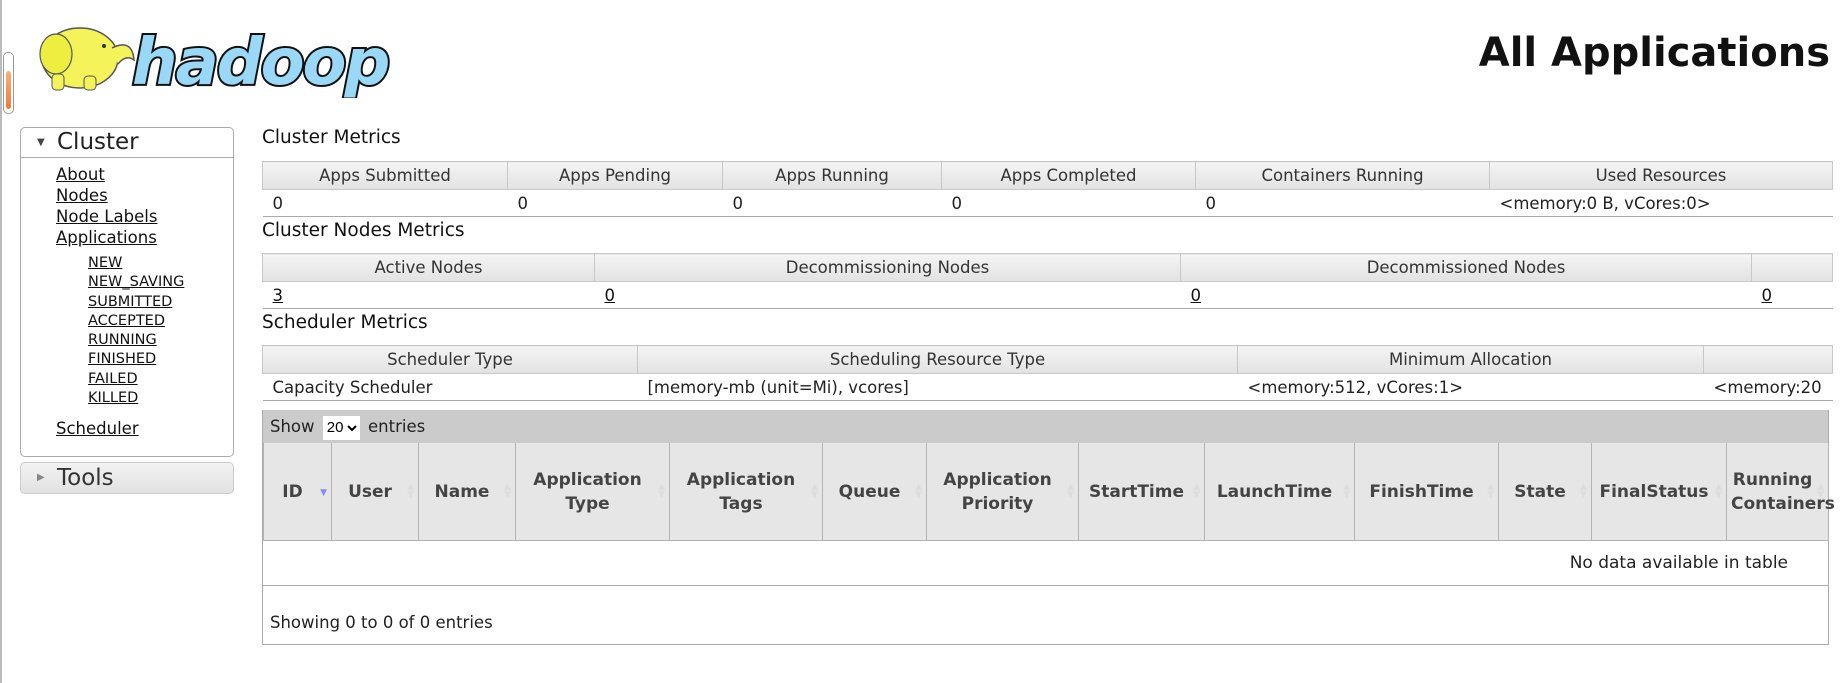 The image size is (1844, 683). What do you see at coordinates (869, 491) in the screenshot?
I see `column-label: Queue` at bounding box center [869, 491].